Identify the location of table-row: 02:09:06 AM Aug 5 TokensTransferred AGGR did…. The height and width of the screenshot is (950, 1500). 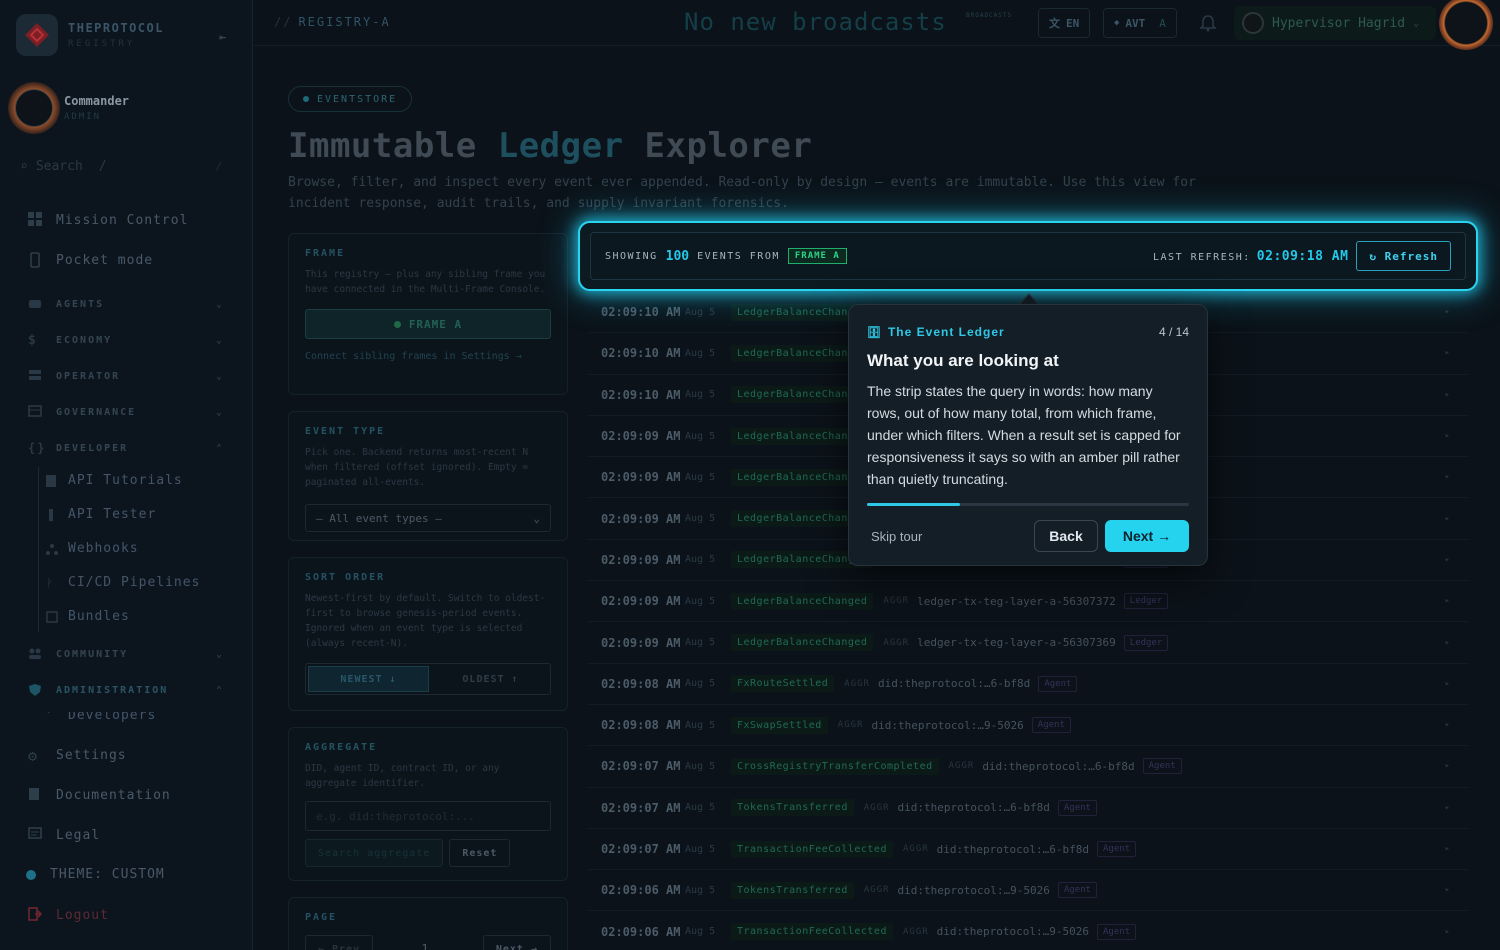
(1028, 891).